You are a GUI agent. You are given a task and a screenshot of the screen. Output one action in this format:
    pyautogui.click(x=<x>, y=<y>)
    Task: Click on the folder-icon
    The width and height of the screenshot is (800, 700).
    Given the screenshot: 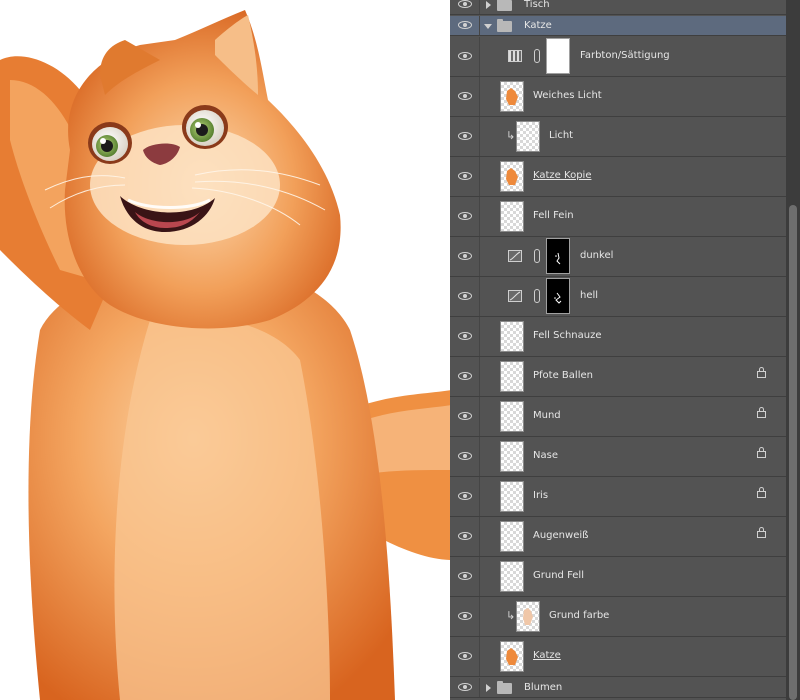 What is the action you would take?
    pyautogui.click(x=504, y=687)
    